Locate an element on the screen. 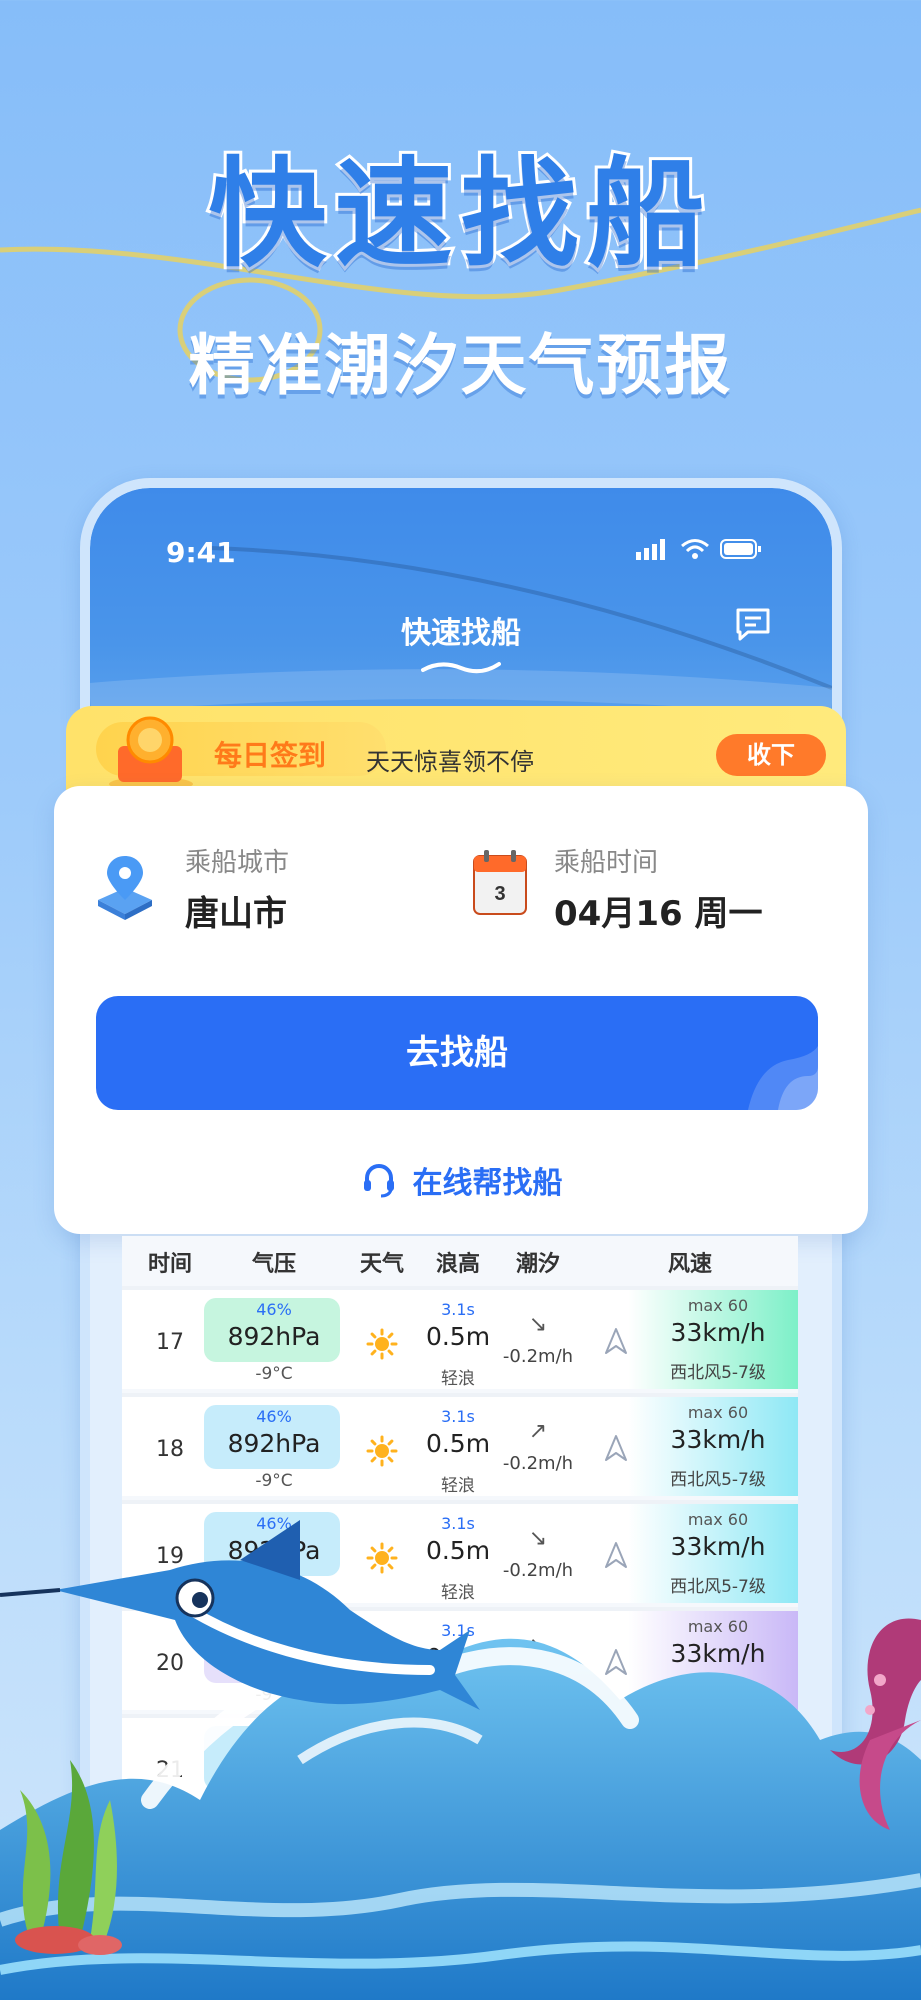 The width and height of the screenshot is (921, 2000). app-title: 快速找船 is located at coordinates (461, 633).